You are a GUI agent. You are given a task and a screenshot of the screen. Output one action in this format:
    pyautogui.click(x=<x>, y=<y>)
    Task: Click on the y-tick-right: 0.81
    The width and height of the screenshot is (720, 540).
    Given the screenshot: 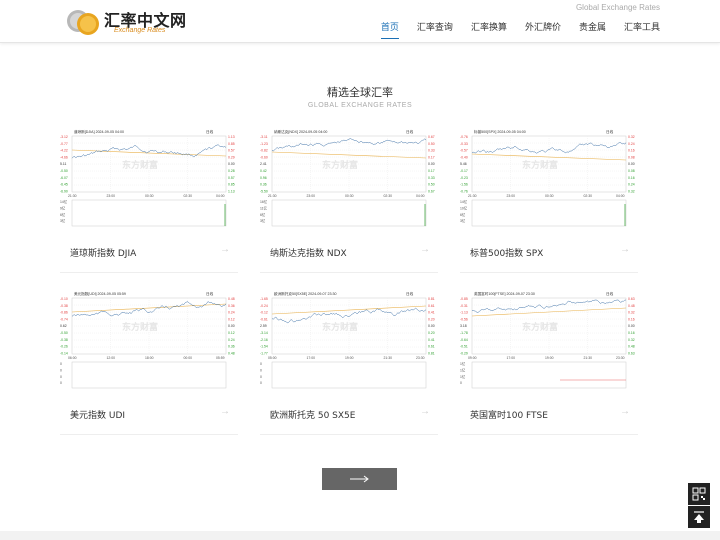 What is the action you would take?
    pyautogui.click(x=431, y=299)
    